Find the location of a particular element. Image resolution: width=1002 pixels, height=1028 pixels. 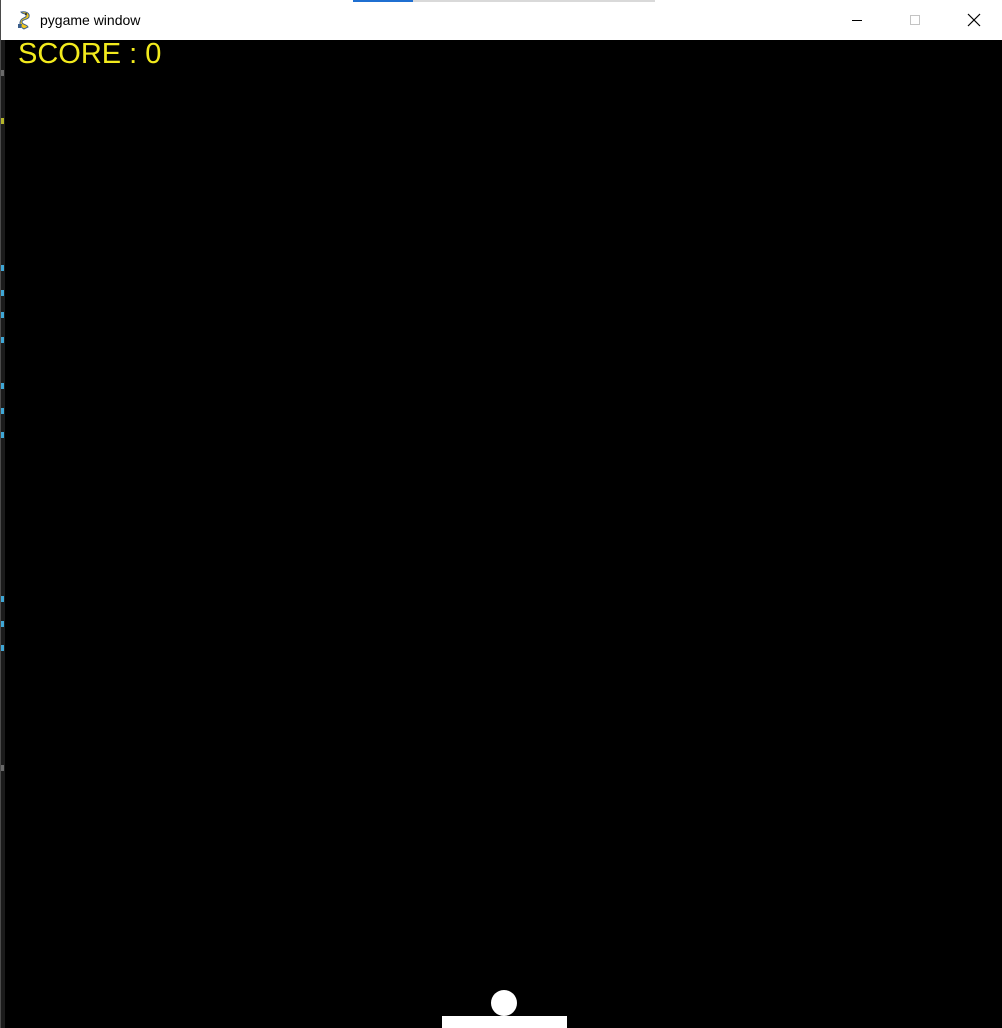

maximize-icon is located at coordinates (915, 20).